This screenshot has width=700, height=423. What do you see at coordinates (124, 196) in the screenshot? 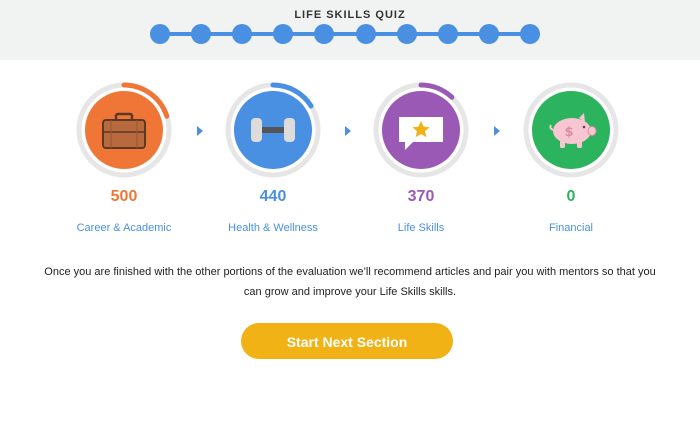
I see `category-score: 500` at bounding box center [124, 196].